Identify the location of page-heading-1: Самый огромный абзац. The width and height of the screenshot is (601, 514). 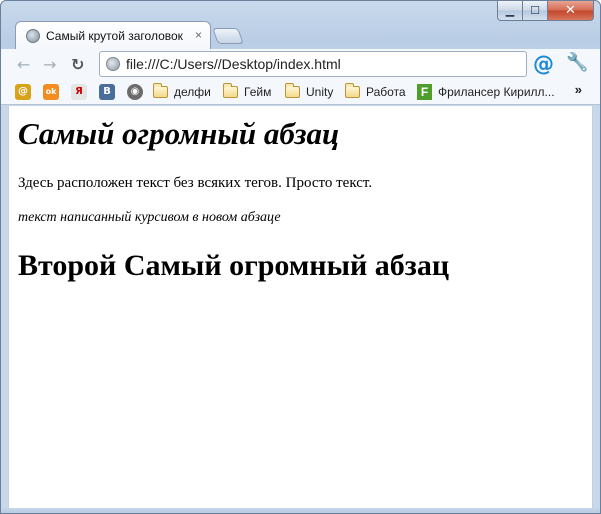
(179, 133).